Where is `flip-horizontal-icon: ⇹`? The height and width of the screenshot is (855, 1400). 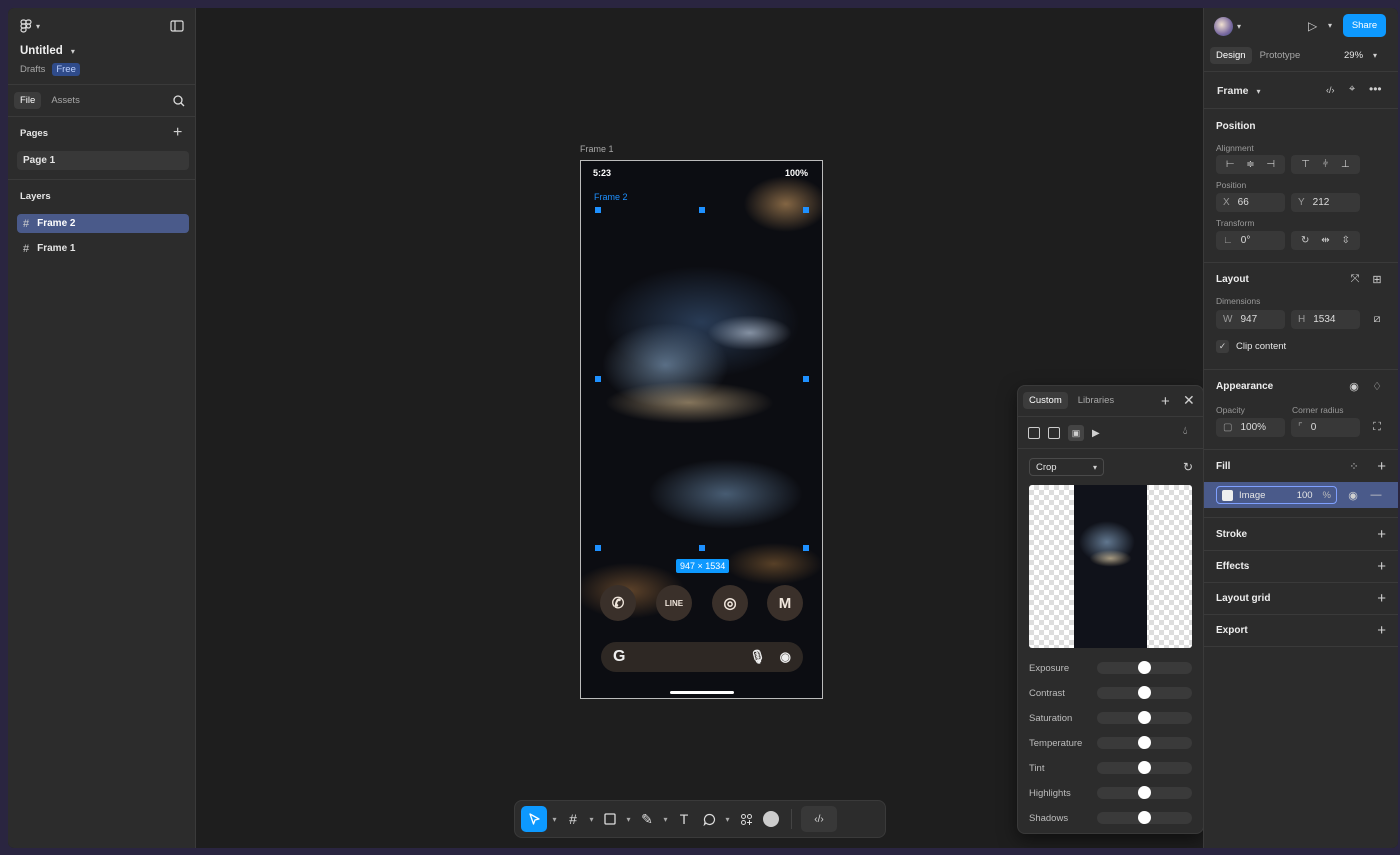
flip-horizontal-icon: ⇹ is located at coordinates (1325, 240).